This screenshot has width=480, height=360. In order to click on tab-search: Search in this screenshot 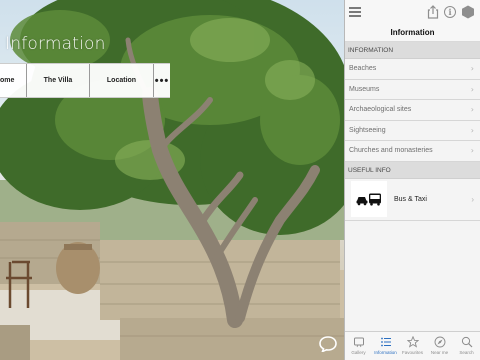, I will do `click(466, 346)`.